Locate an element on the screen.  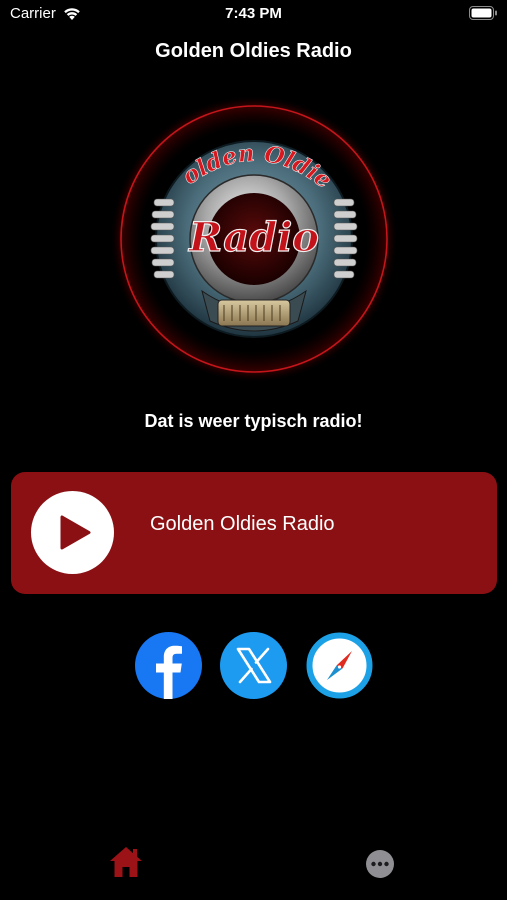
status-time: 7:43 PM is located at coordinates (253, 13).